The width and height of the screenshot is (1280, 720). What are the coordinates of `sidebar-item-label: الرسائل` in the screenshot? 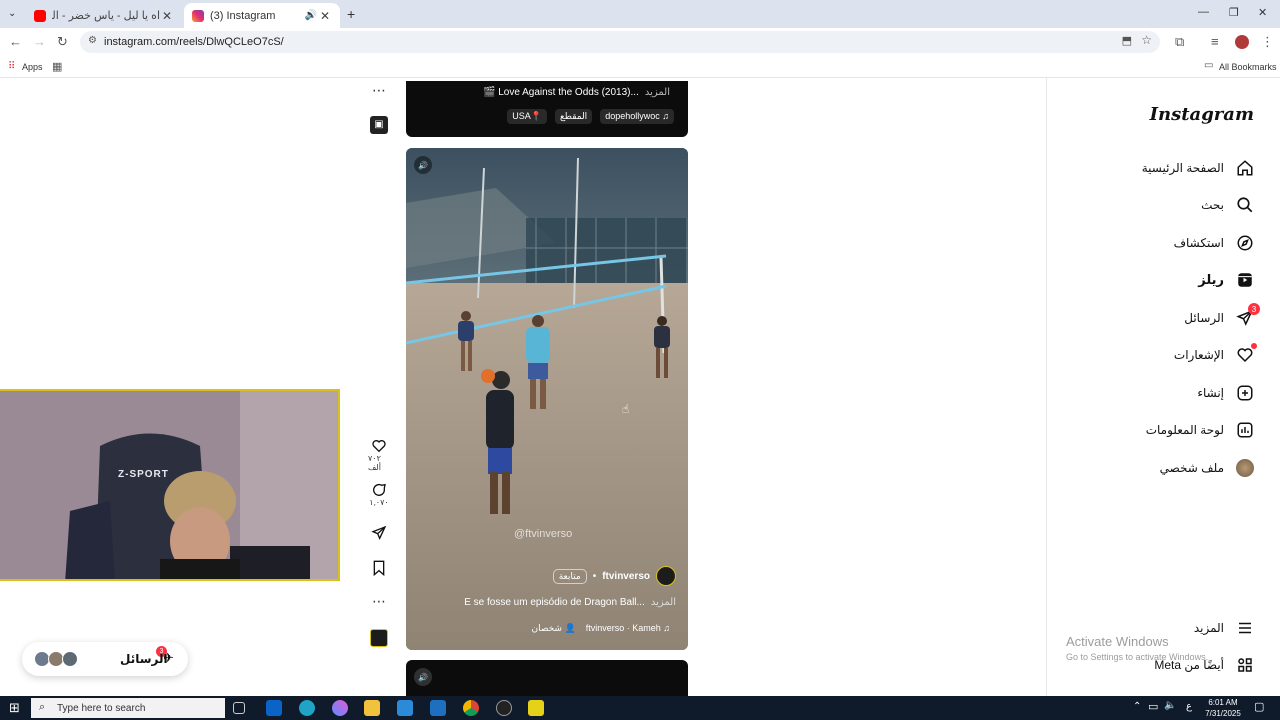 It's located at (1204, 318).